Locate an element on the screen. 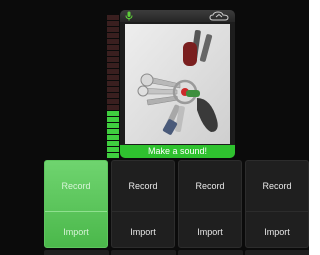 The width and height of the screenshot is (320, 255). sound-pad-2: Record Import is located at coordinates (143, 204).